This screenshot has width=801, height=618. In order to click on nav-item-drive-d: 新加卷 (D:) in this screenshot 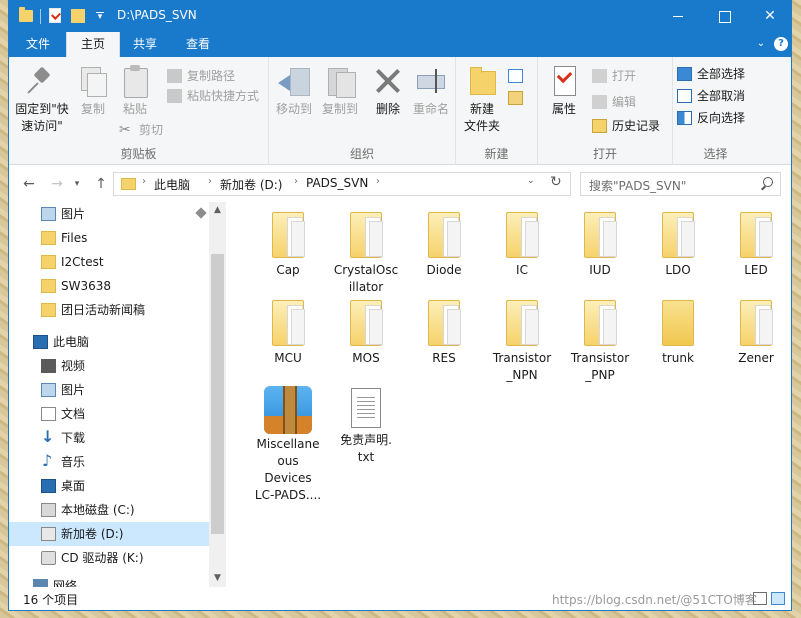, I will do `click(109, 534)`.